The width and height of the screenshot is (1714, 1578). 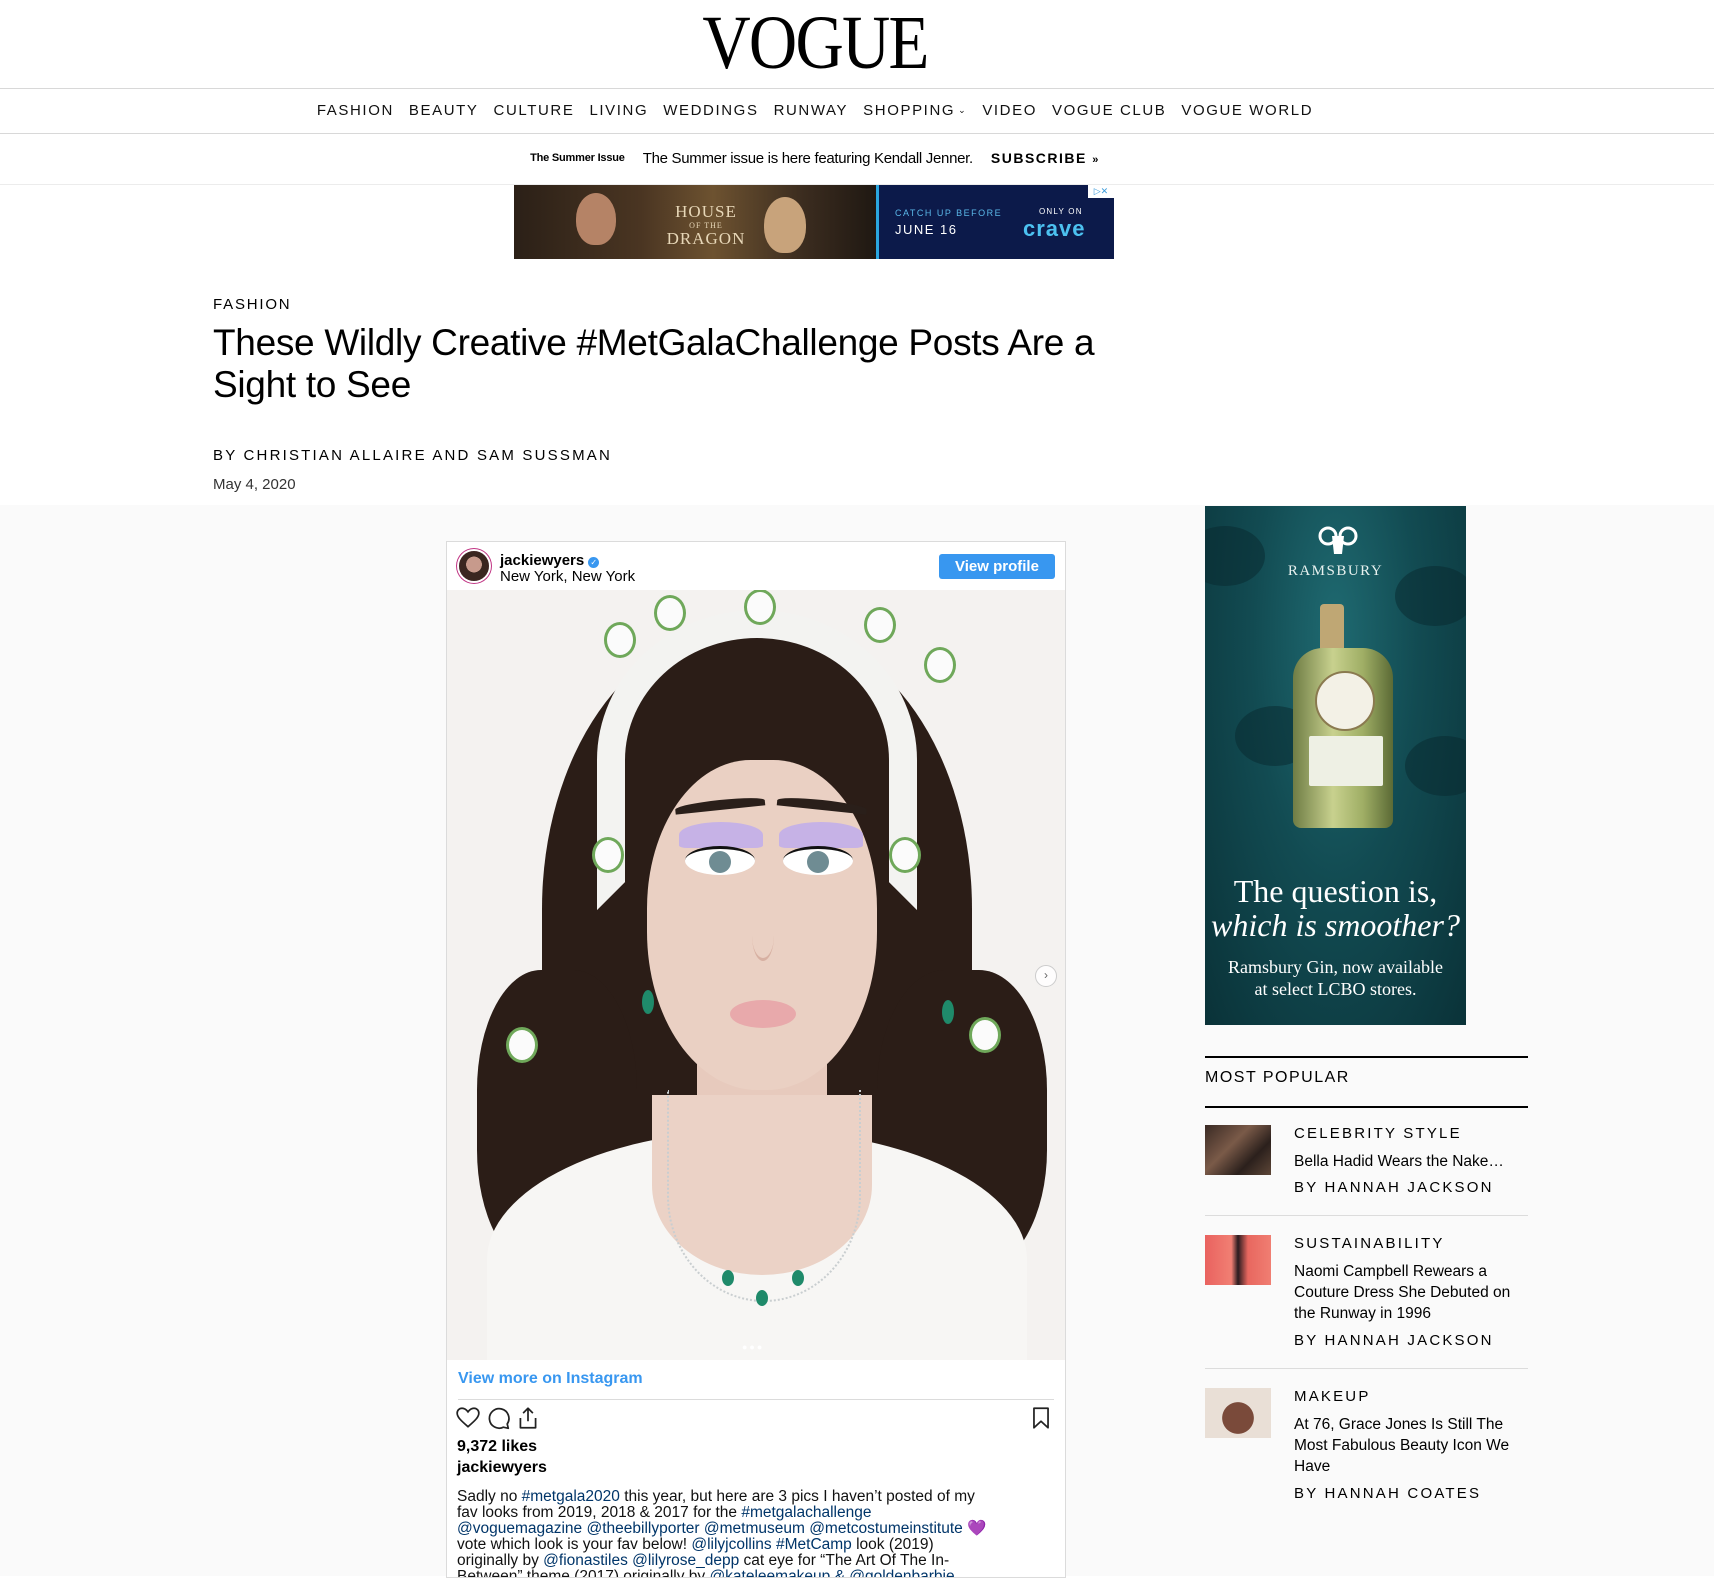 I want to click on nav-item-shopping: SHOPPING ⌄, so click(x=915, y=110).